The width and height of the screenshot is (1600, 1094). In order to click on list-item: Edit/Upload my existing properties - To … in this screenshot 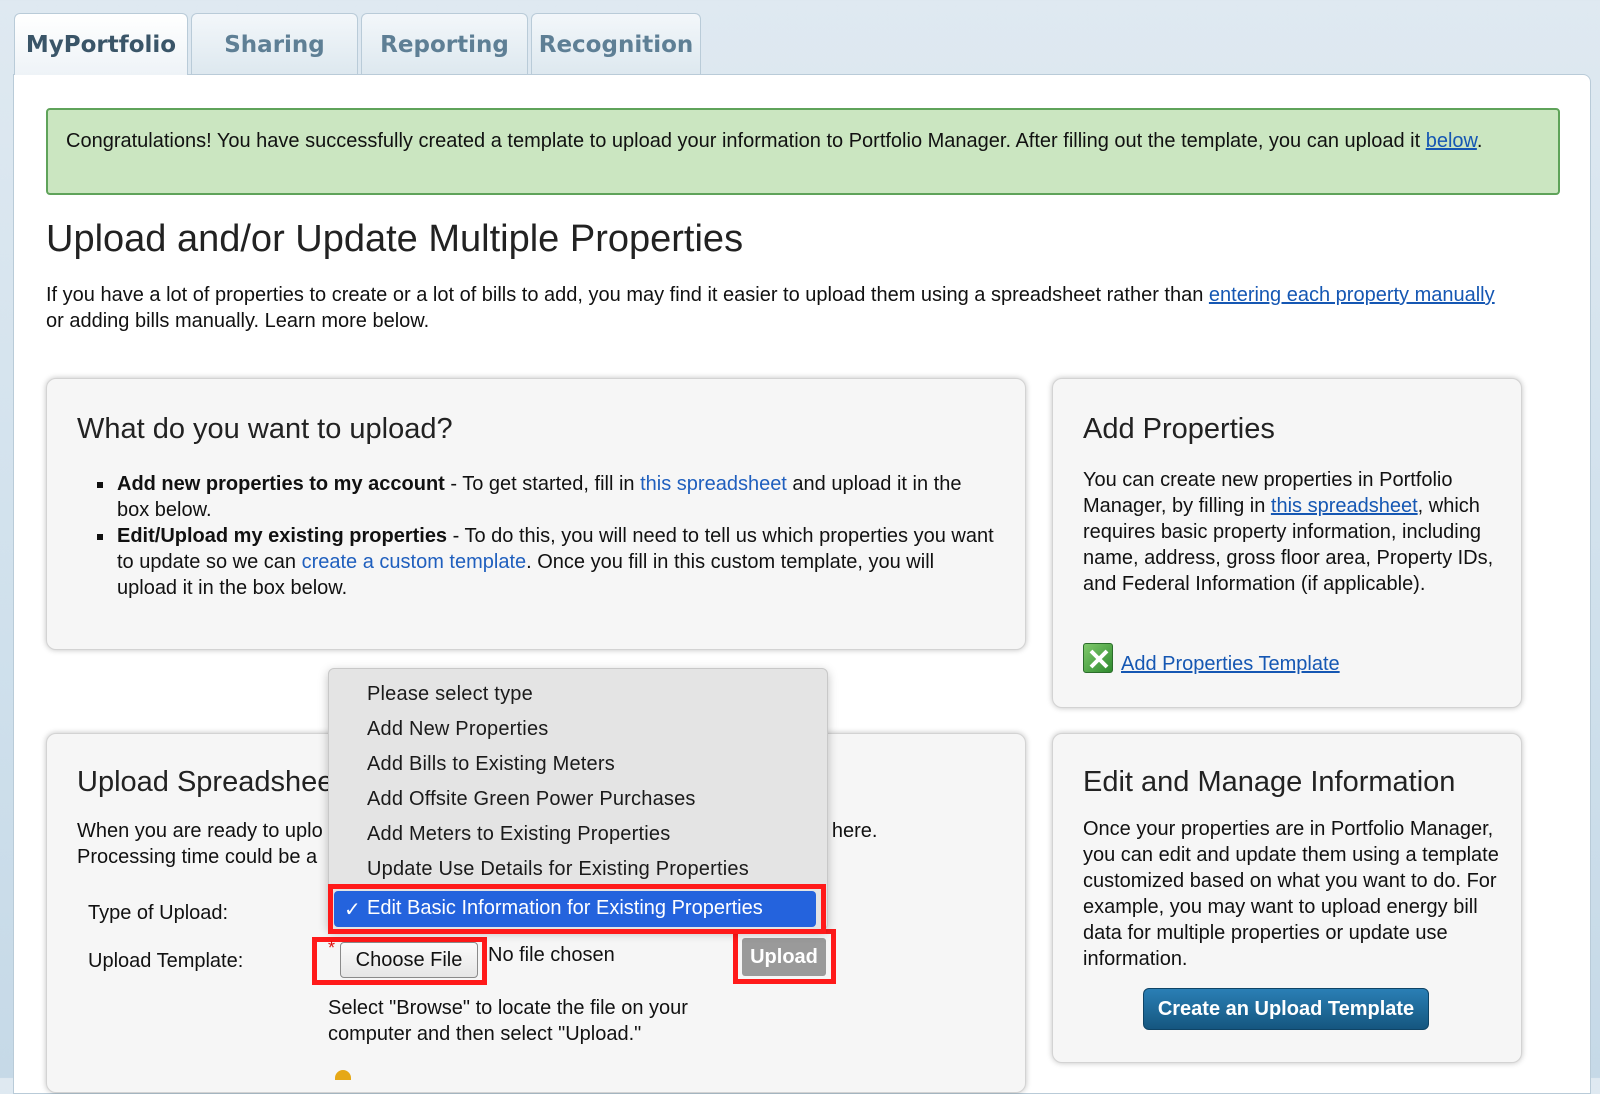, I will do `click(547, 562)`.